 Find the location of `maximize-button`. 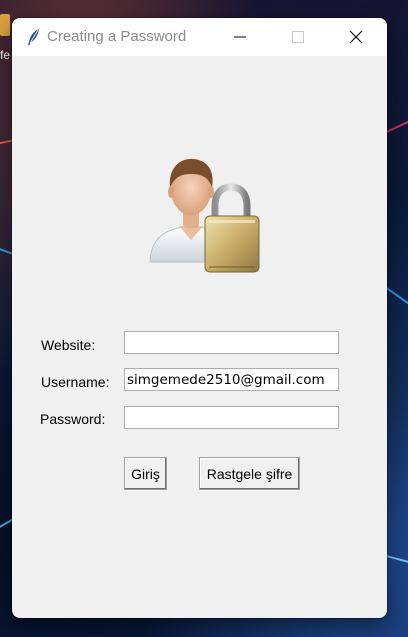

maximize-button is located at coordinates (298, 37).